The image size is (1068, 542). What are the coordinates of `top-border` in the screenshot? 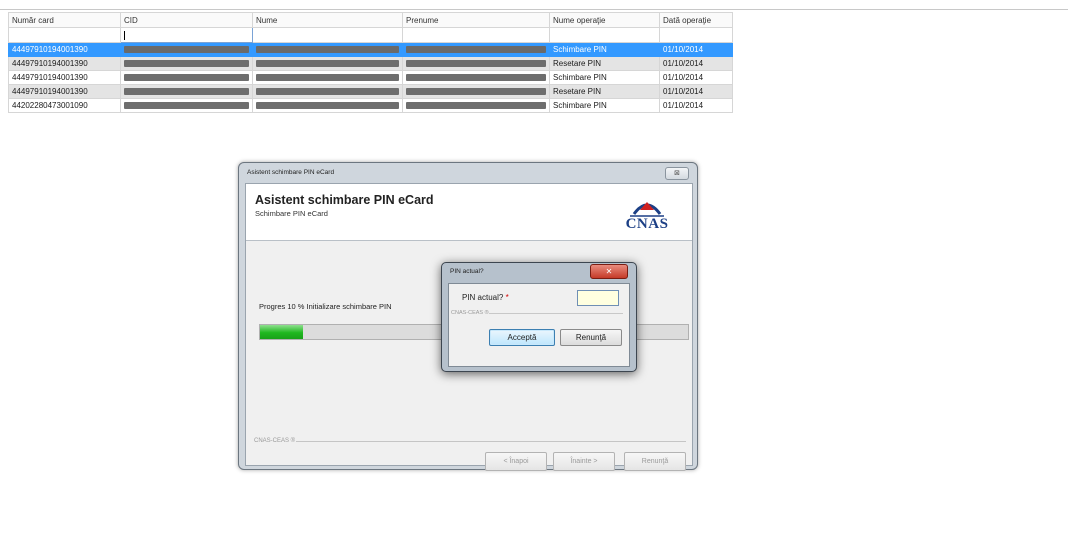 It's located at (534, 9).